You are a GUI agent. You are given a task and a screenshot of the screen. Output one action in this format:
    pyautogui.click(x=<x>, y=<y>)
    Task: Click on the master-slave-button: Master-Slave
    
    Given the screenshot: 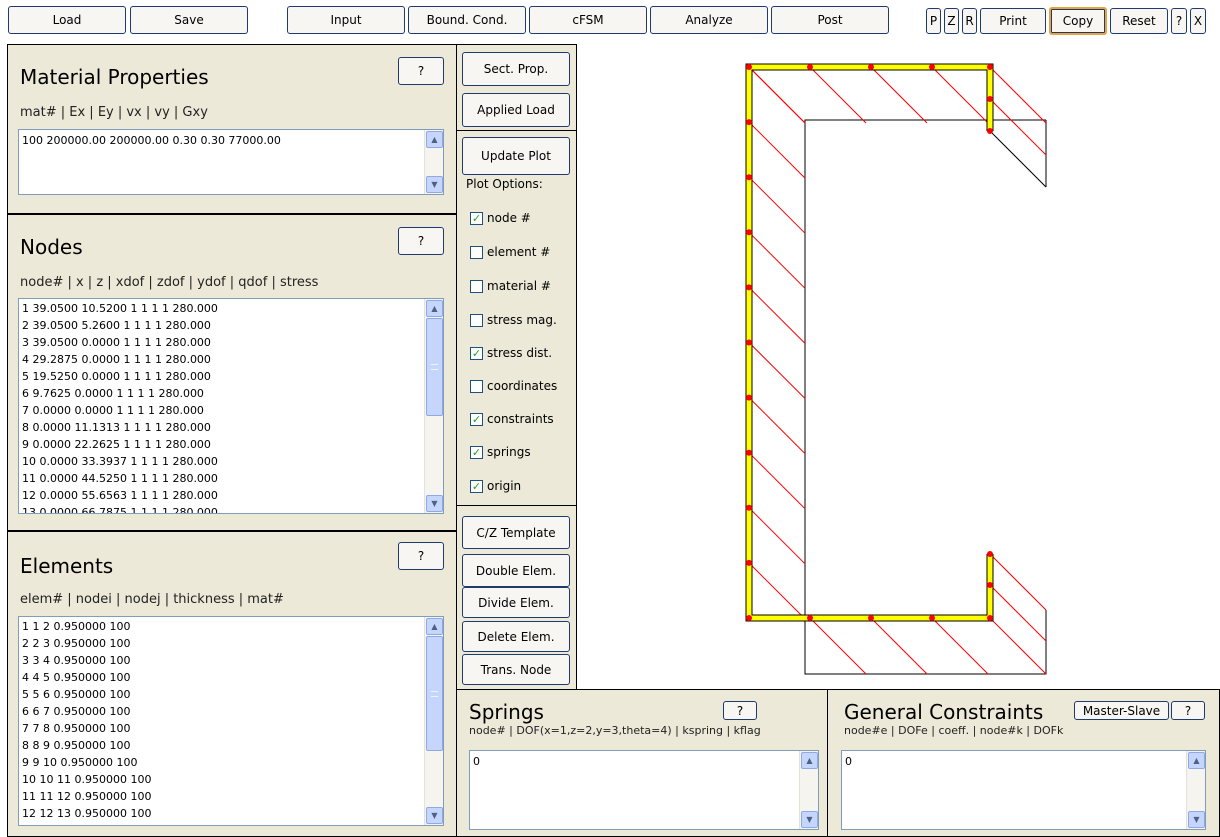 What is the action you would take?
    pyautogui.click(x=1121, y=710)
    